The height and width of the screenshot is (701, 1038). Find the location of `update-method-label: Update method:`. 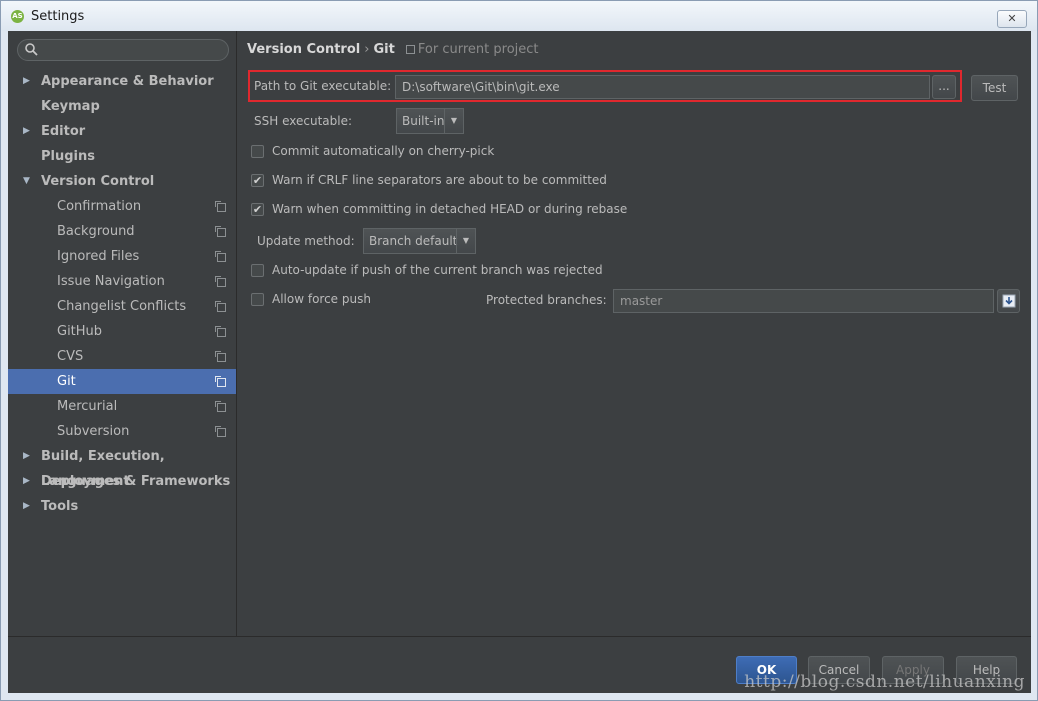

update-method-label: Update method: is located at coordinates (306, 241).